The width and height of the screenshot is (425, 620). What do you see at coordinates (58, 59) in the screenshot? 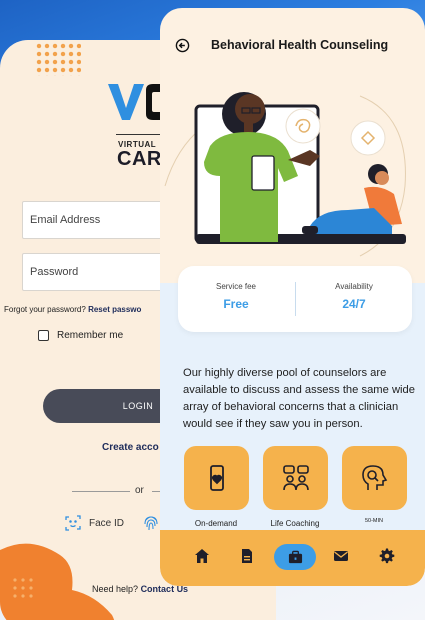
I see `decorative-dot-grid` at bounding box center [58, 59].